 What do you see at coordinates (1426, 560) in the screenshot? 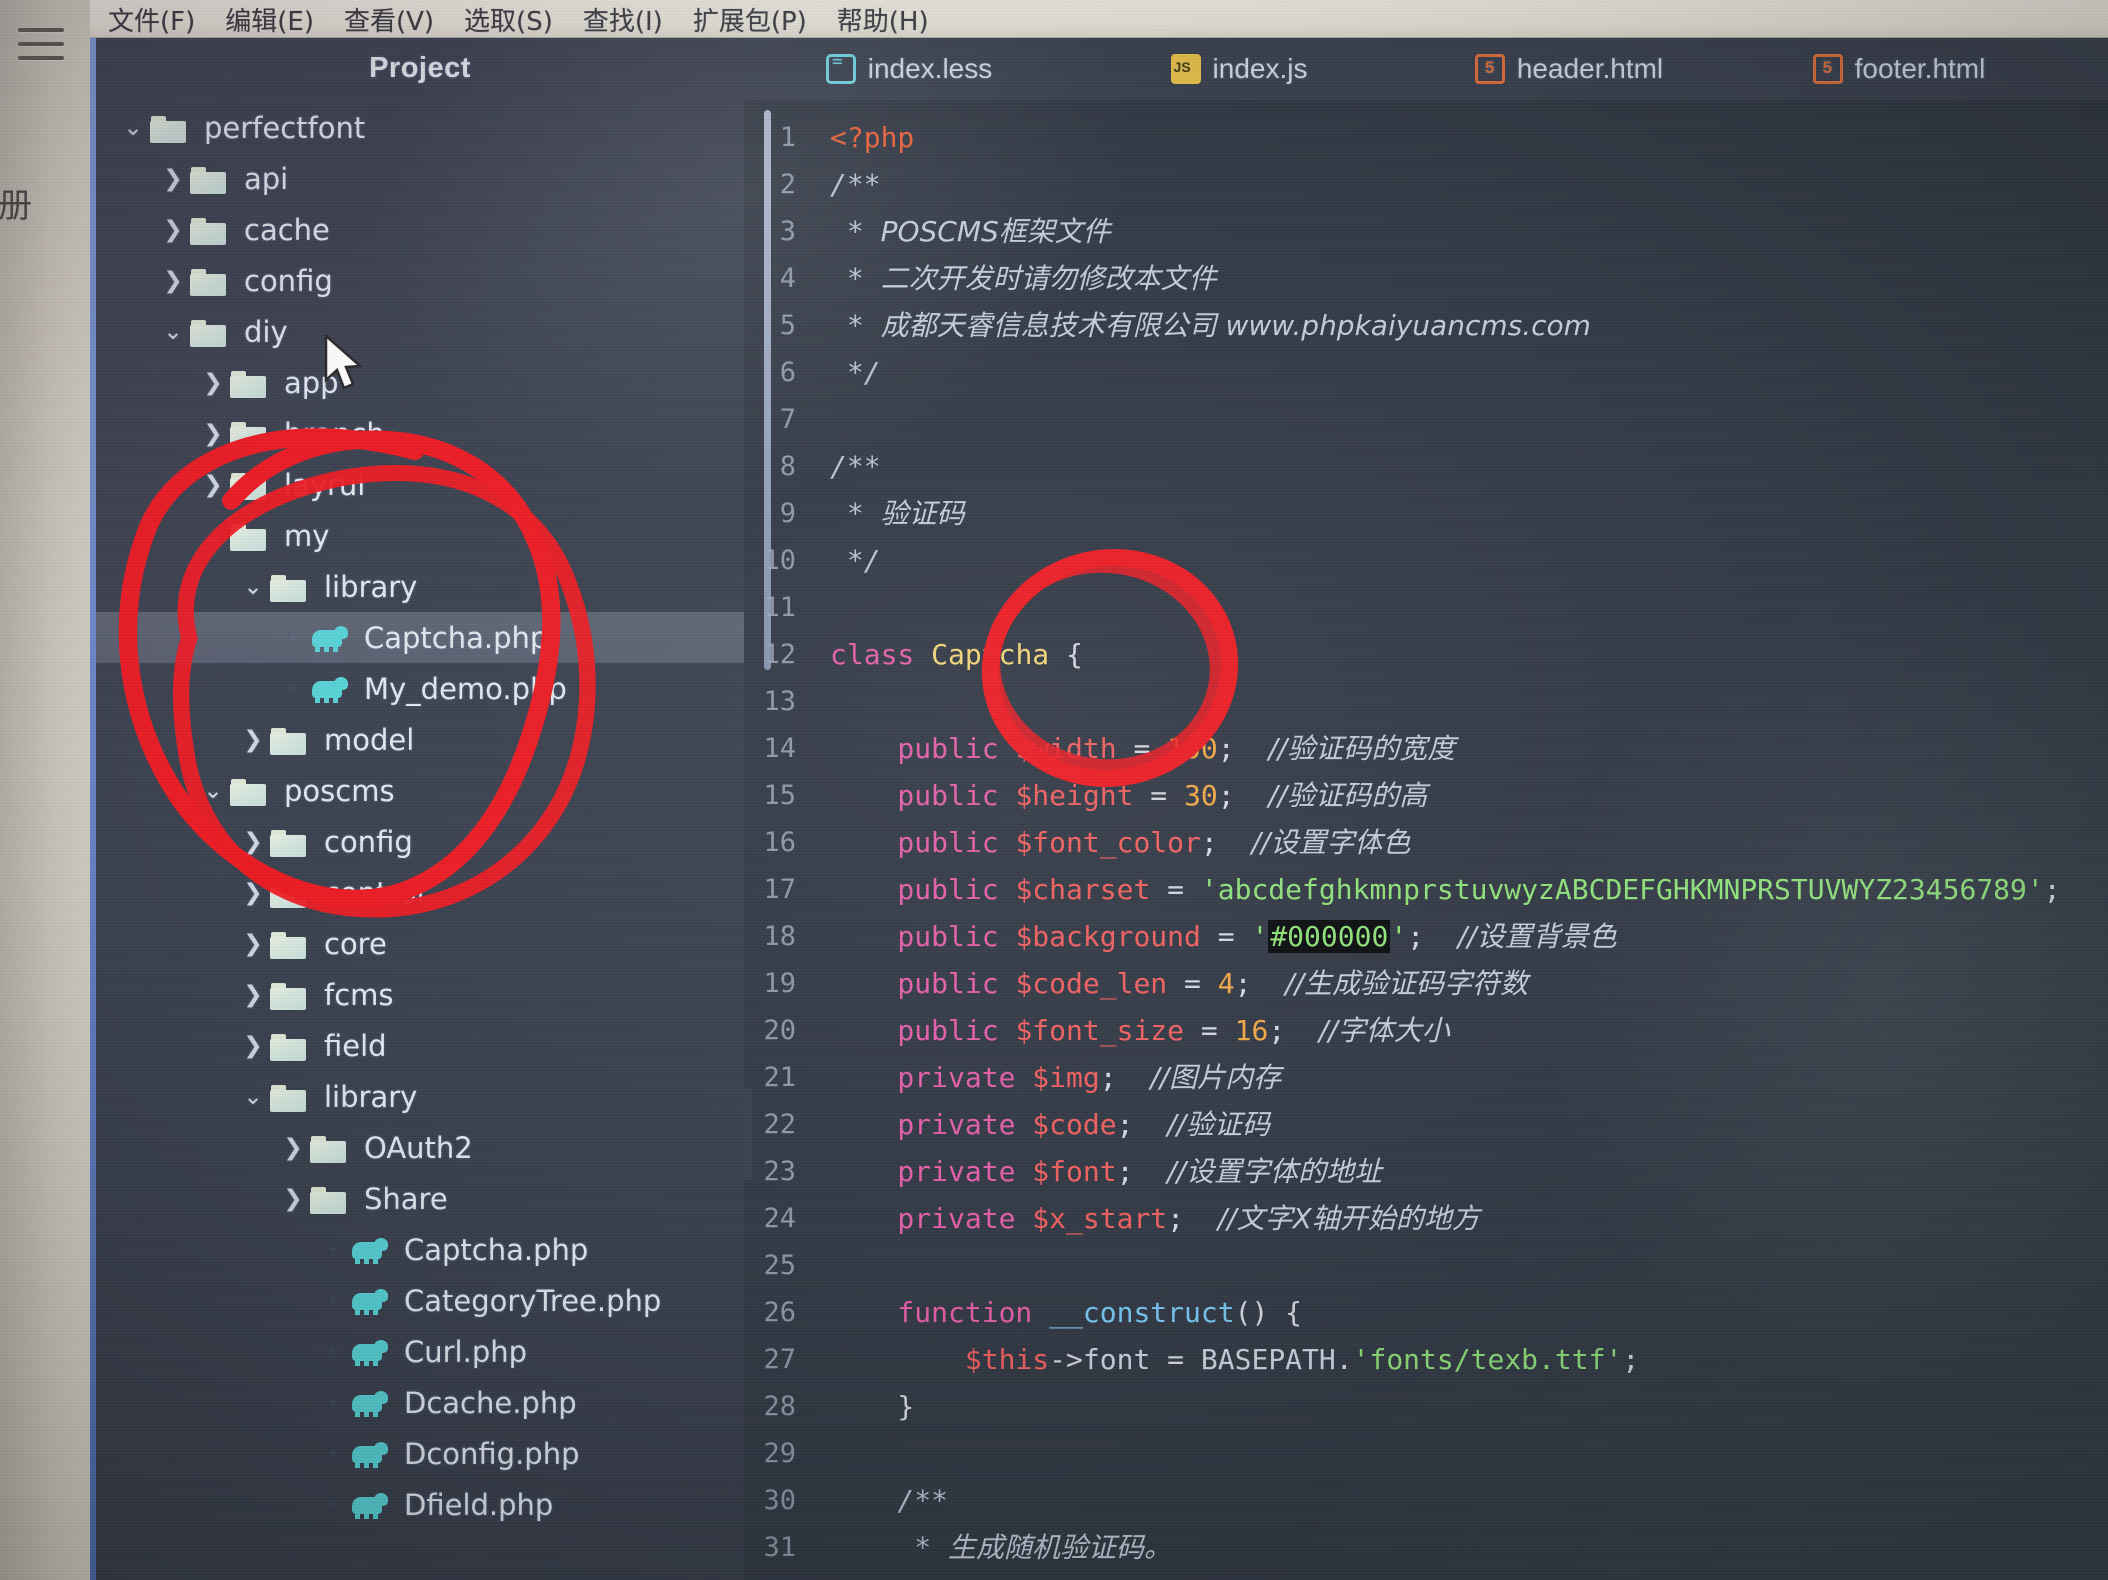
I see `code-line: 10 */` at bounding box center [1426, 560].